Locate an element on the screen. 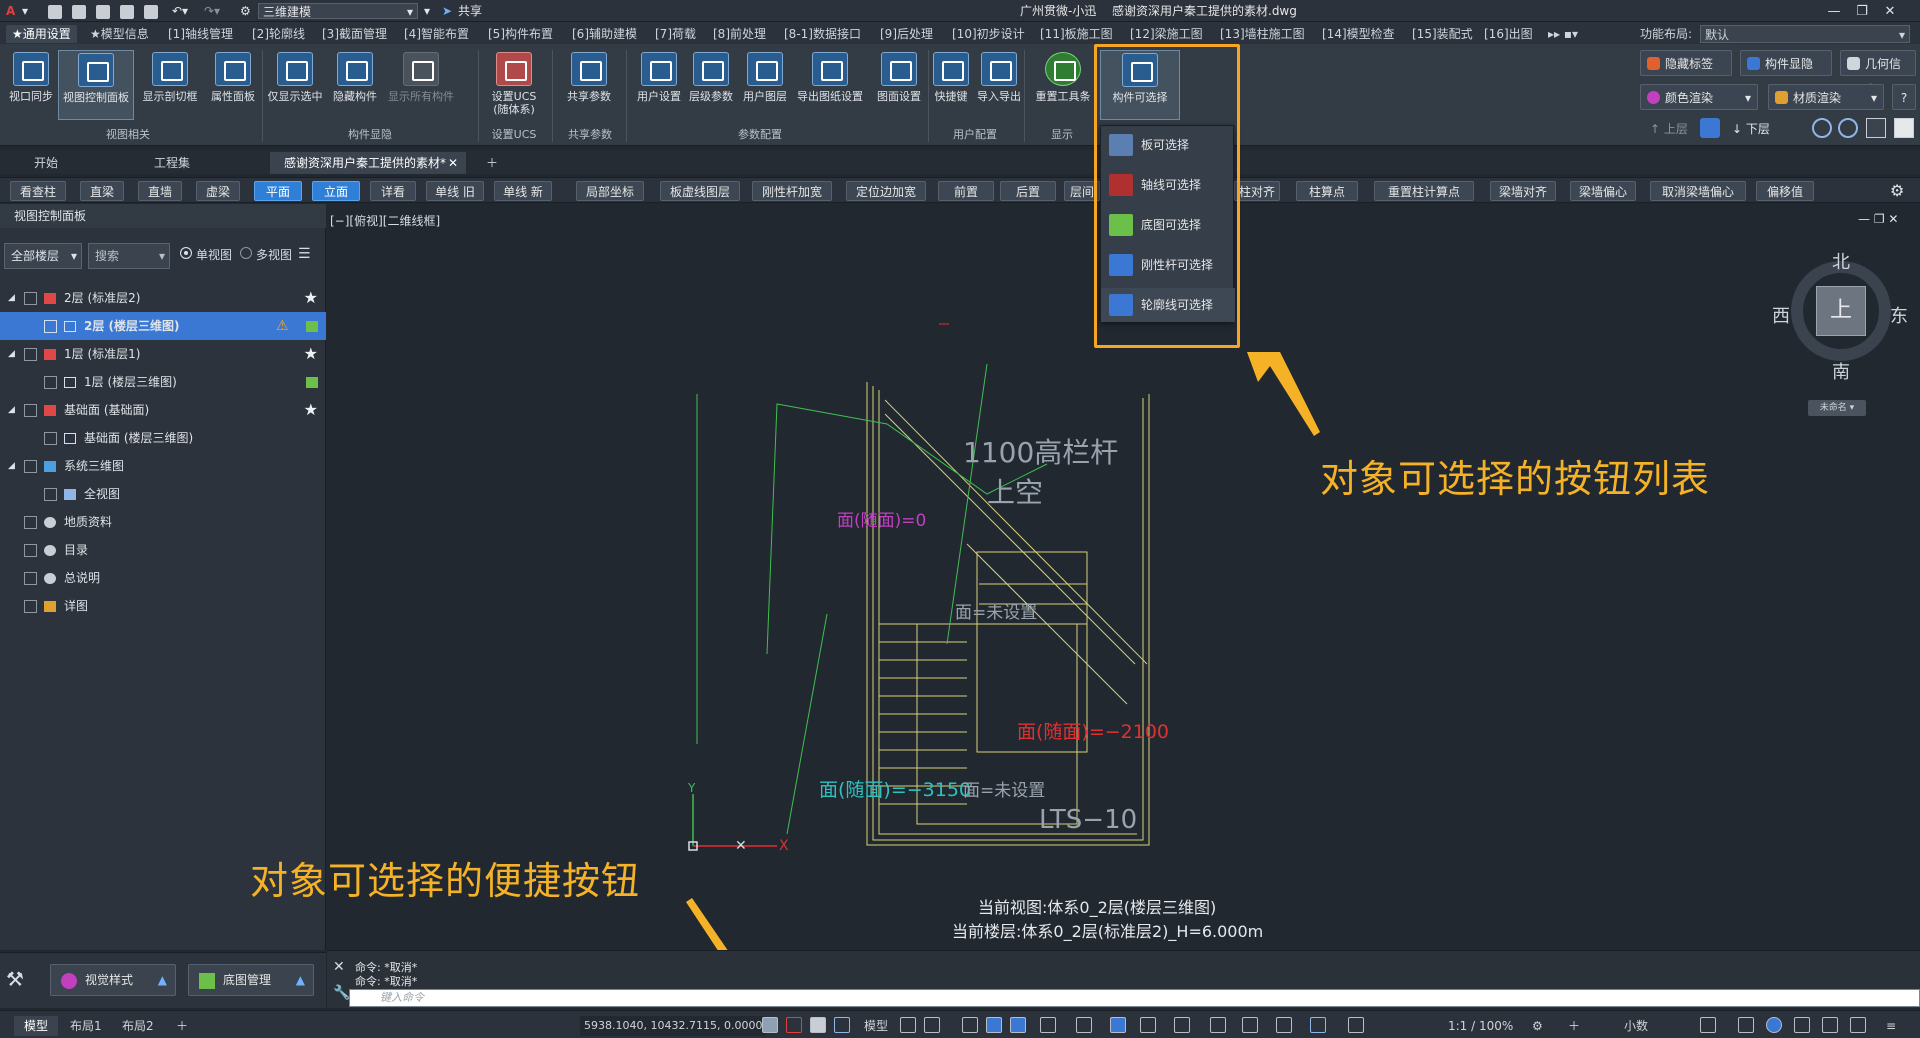 This screenshot has height=1038, width=1920. slab-select-toggle-icon is located at coordinates (770, 1025).